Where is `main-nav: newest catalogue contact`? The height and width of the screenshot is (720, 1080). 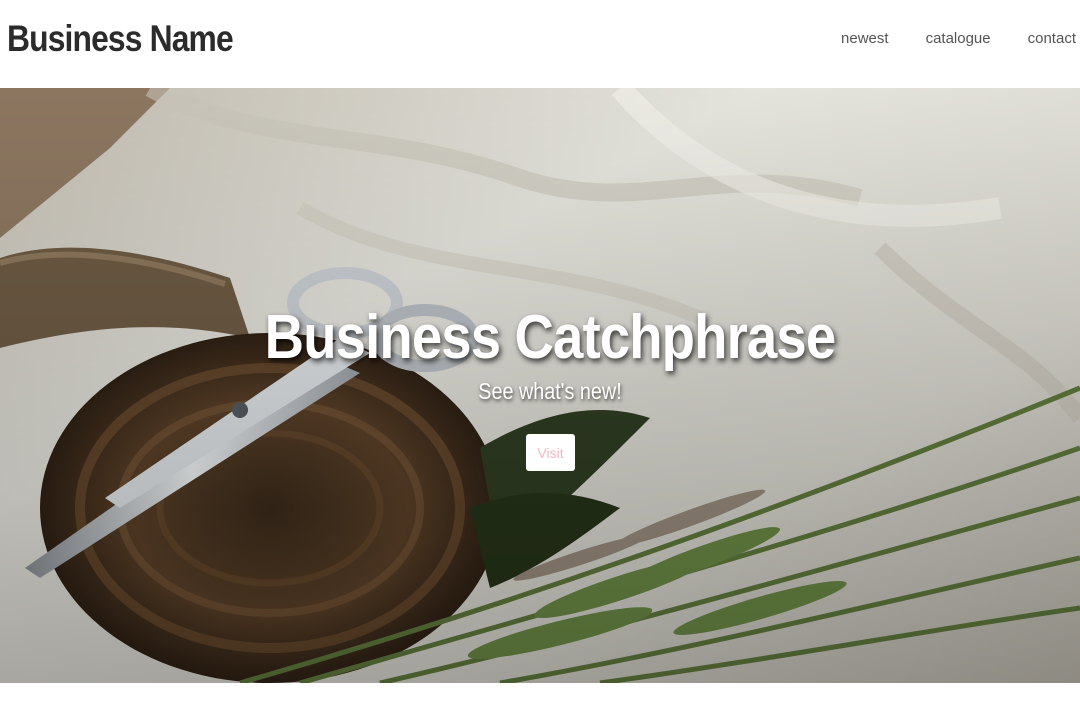 main-nav: newest catalogue contact is located at coordinates (958, 38).